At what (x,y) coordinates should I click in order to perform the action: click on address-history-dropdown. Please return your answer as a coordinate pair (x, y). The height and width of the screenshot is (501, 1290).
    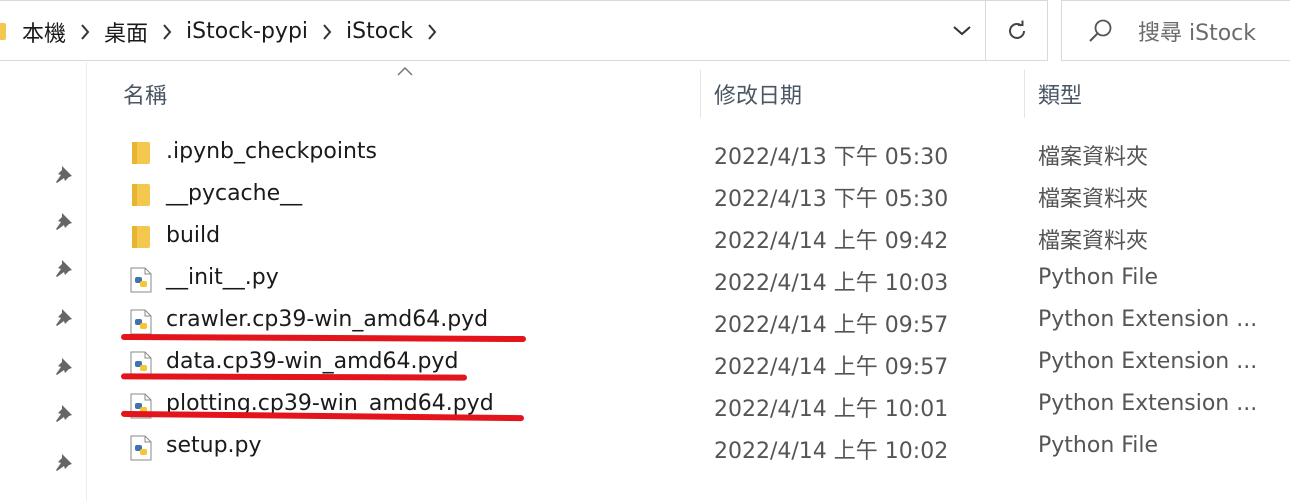
    Looking at the image, I should click on (962, 30).